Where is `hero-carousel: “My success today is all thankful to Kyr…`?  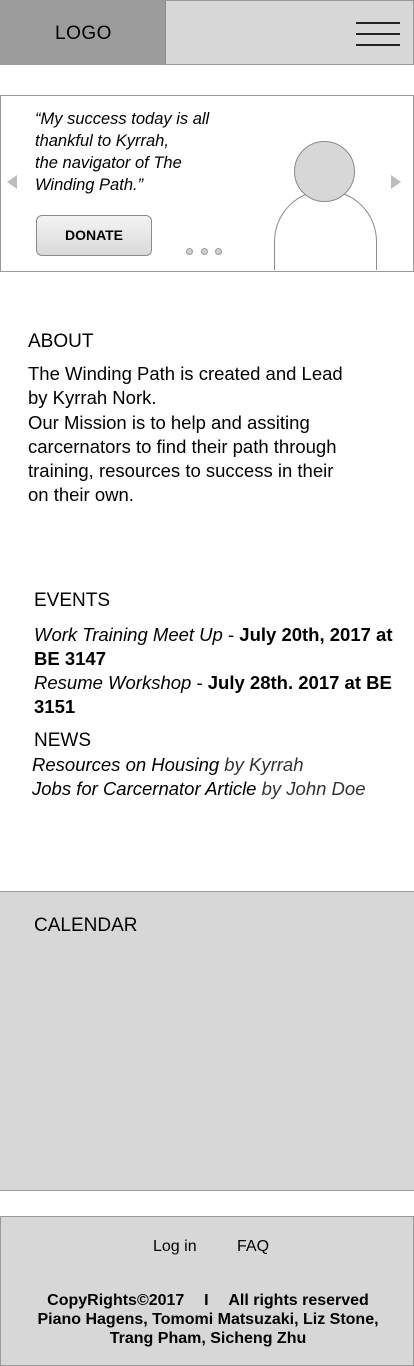
hero-carousel: “My success today is all thankful to Kyr… is located at coordinates (207, 183).